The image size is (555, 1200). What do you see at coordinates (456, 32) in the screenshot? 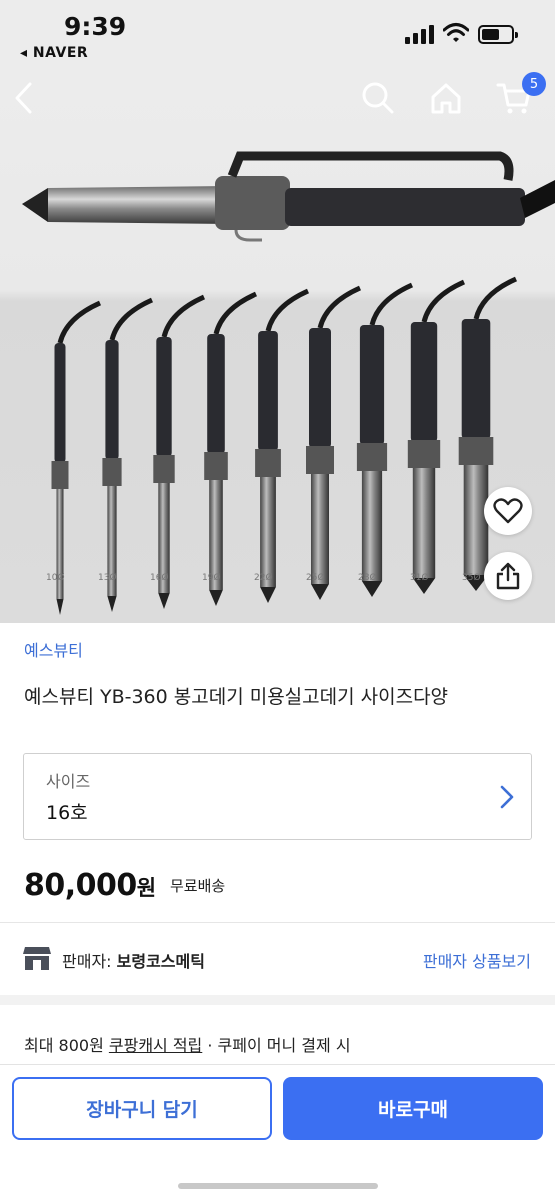
I see `wifi-icon` at bounding box center [456, 32].